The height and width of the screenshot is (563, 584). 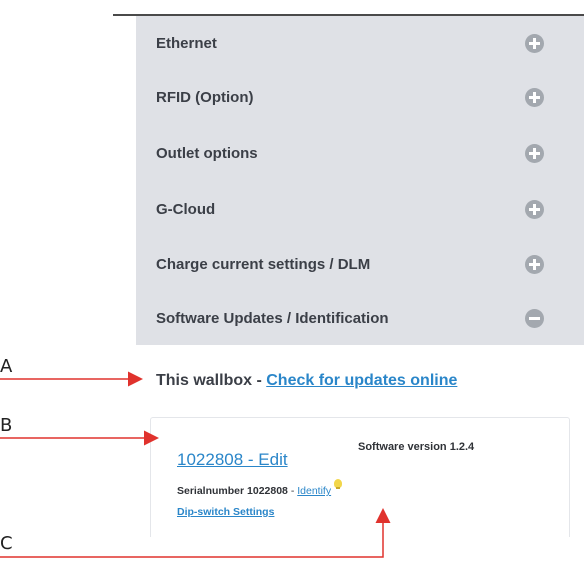 I want to click on annotation-label-c: C, so click(x=6, y=543).